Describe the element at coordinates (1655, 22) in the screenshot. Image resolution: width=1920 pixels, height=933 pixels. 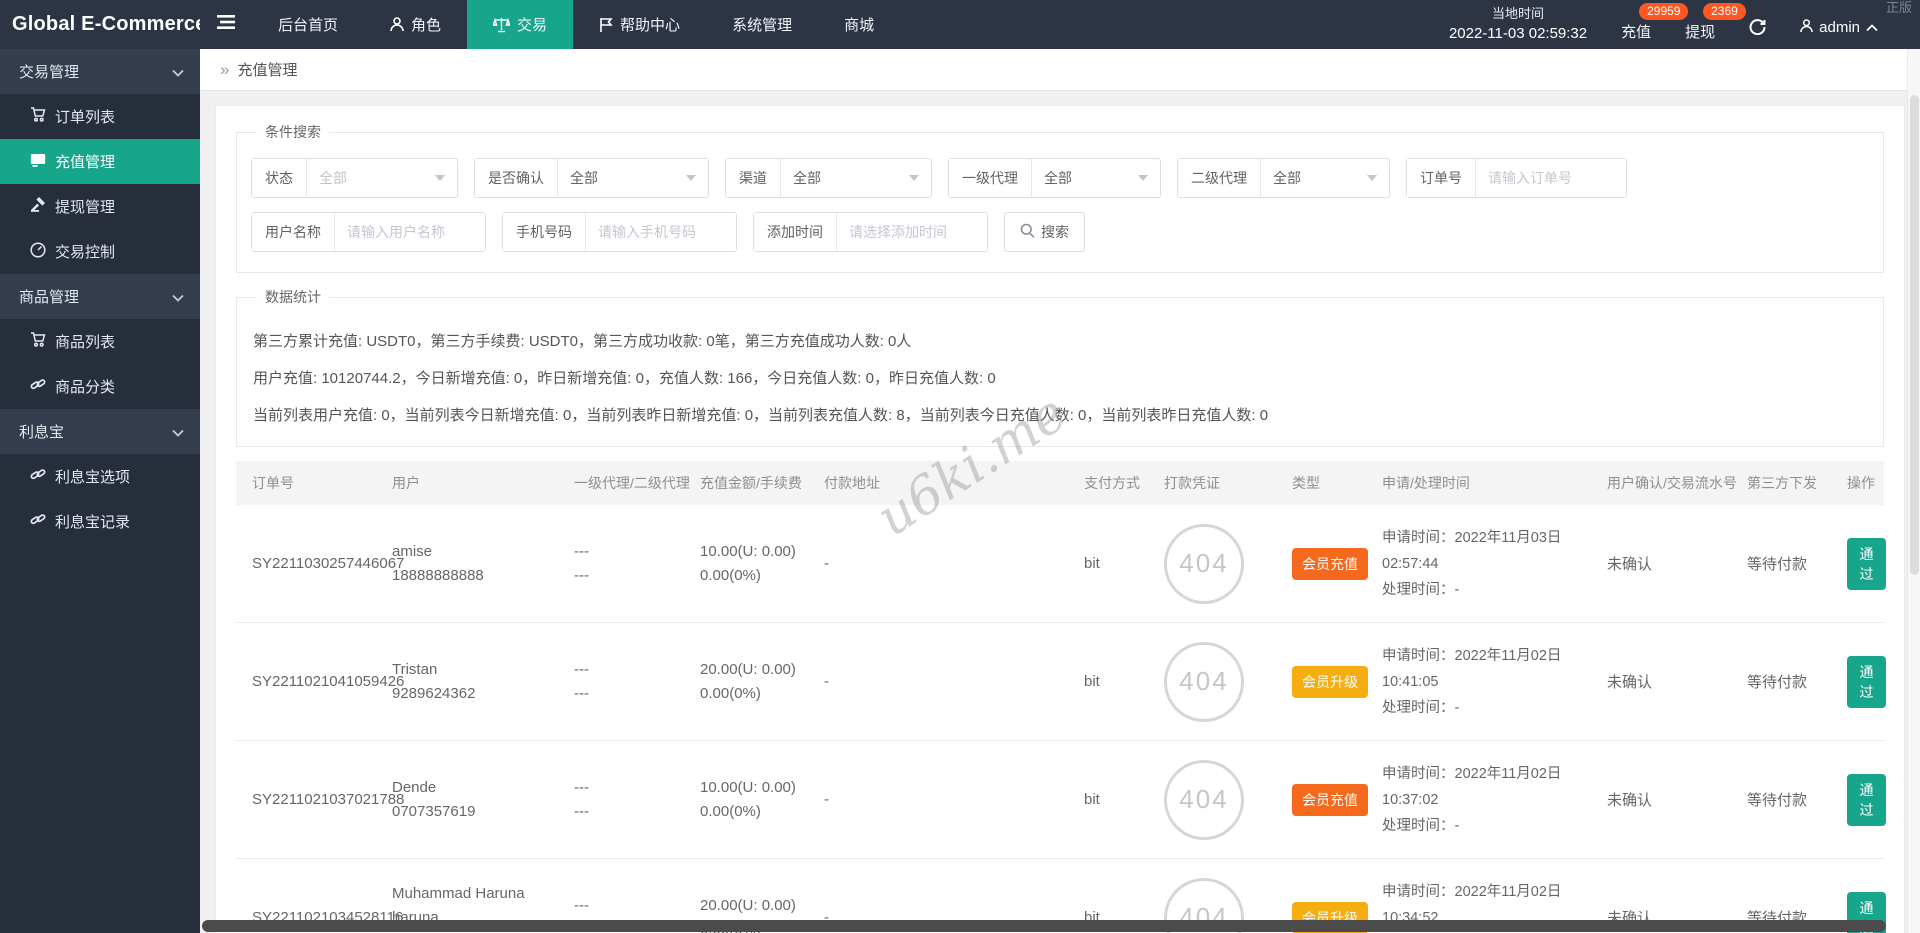
I see `recharge-notify-button: 充值 29959` at that location.